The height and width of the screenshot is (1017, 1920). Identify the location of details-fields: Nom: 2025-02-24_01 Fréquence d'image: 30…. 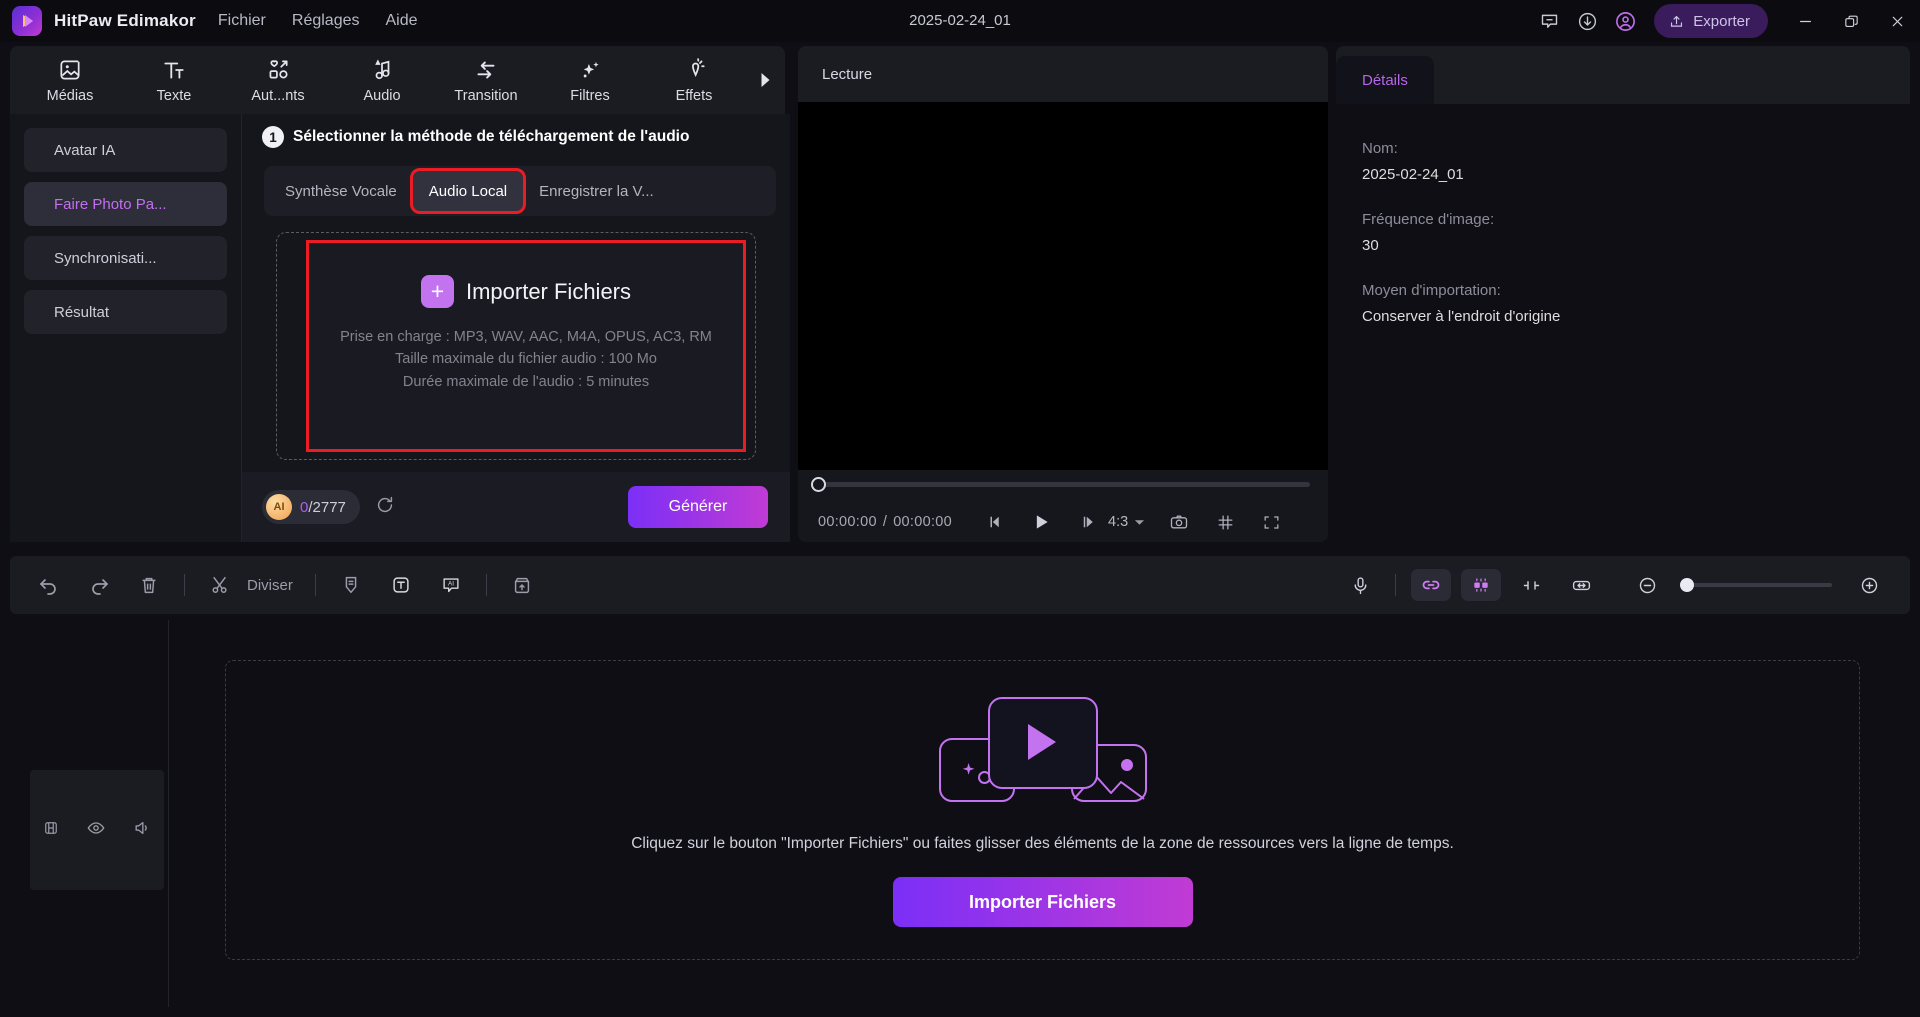
(1623, 214).